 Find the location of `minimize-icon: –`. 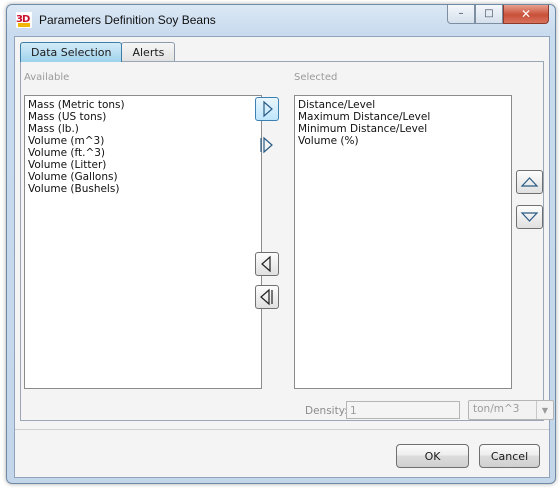

minimize-icon: – is located at coordinates (461, 13).